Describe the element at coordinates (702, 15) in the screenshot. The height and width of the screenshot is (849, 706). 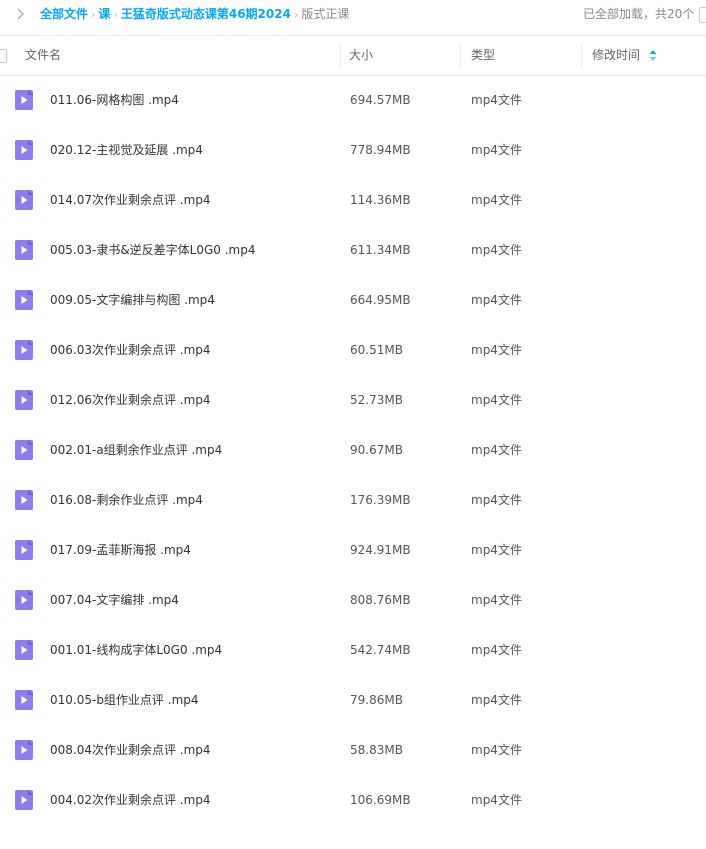
I see `view-toggle` at that location.